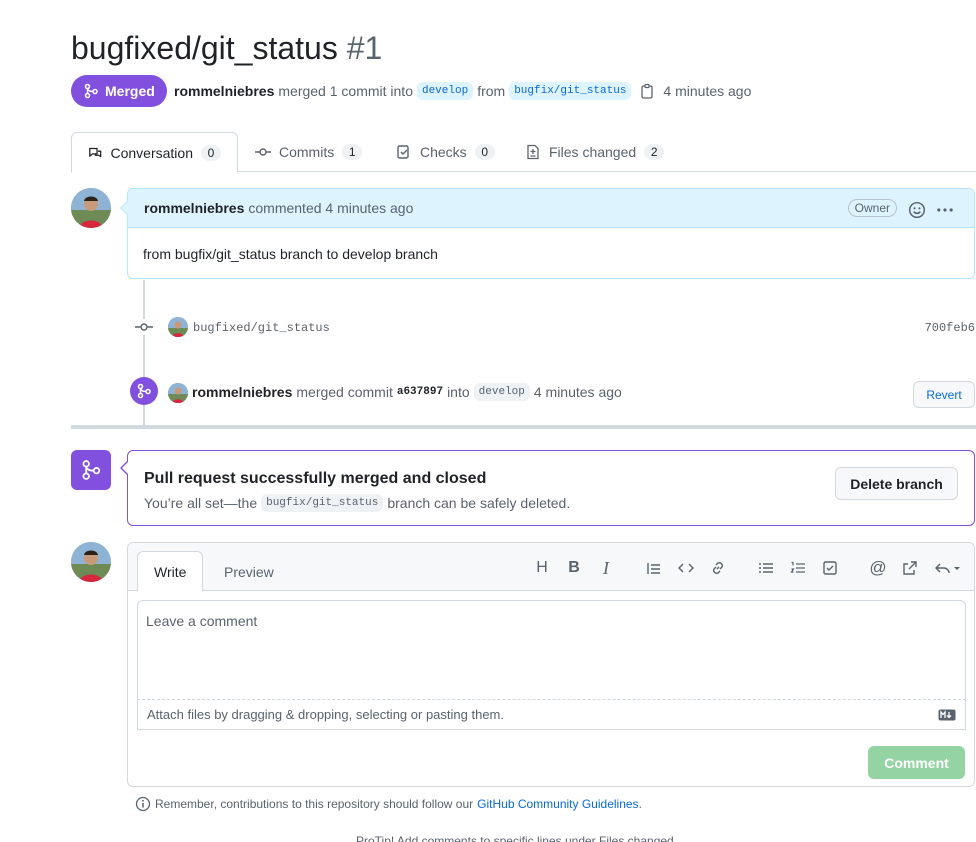 Image resolution: width=976 pixels, height=842 pixels. What do you see at coordinates (896, 483) in the screenshot?
I see `delete-branch-button: Delete branch` at bounding box center [896, 483].